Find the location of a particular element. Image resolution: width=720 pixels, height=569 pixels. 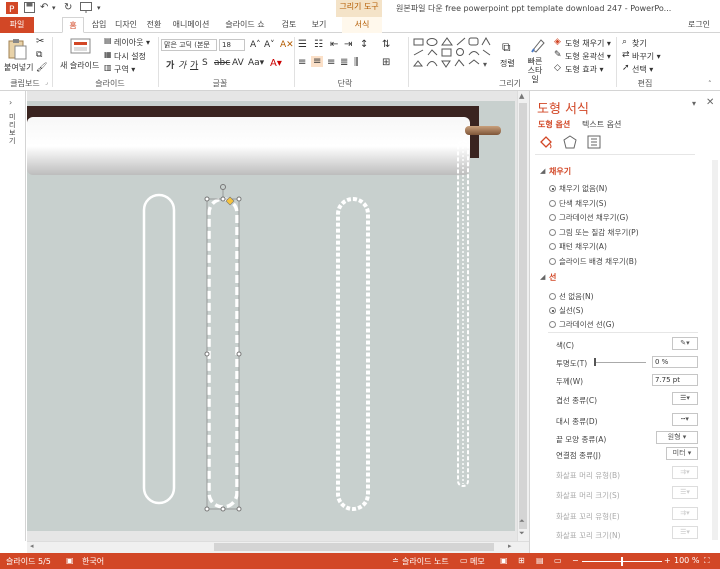

cut-icon: ✂ is located at coordinates (40, 41).